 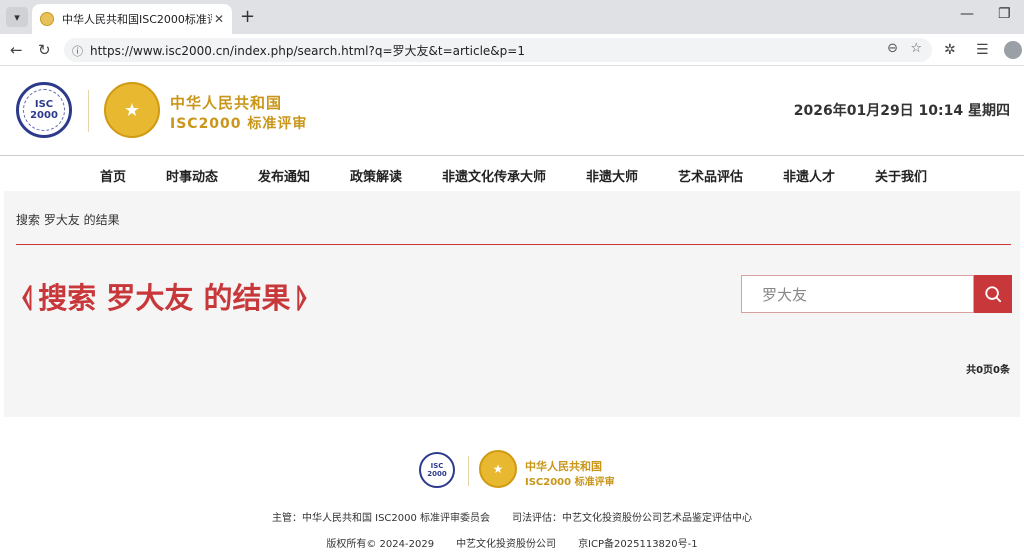 What do you see at coordinates (498, 469) in the screenshot?
I see `footer-emblem-icon: ★` at bounding box center [498, 469].